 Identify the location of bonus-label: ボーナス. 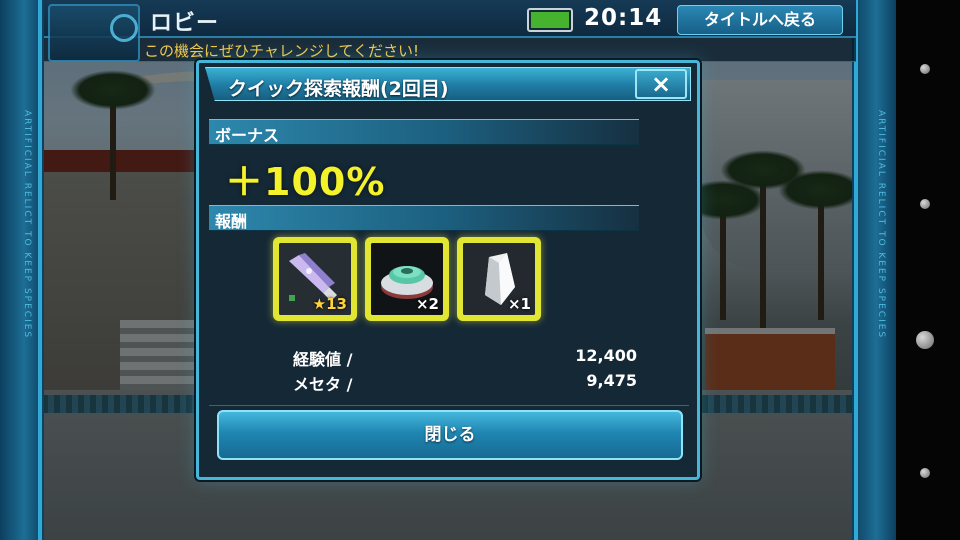
(247, 135).